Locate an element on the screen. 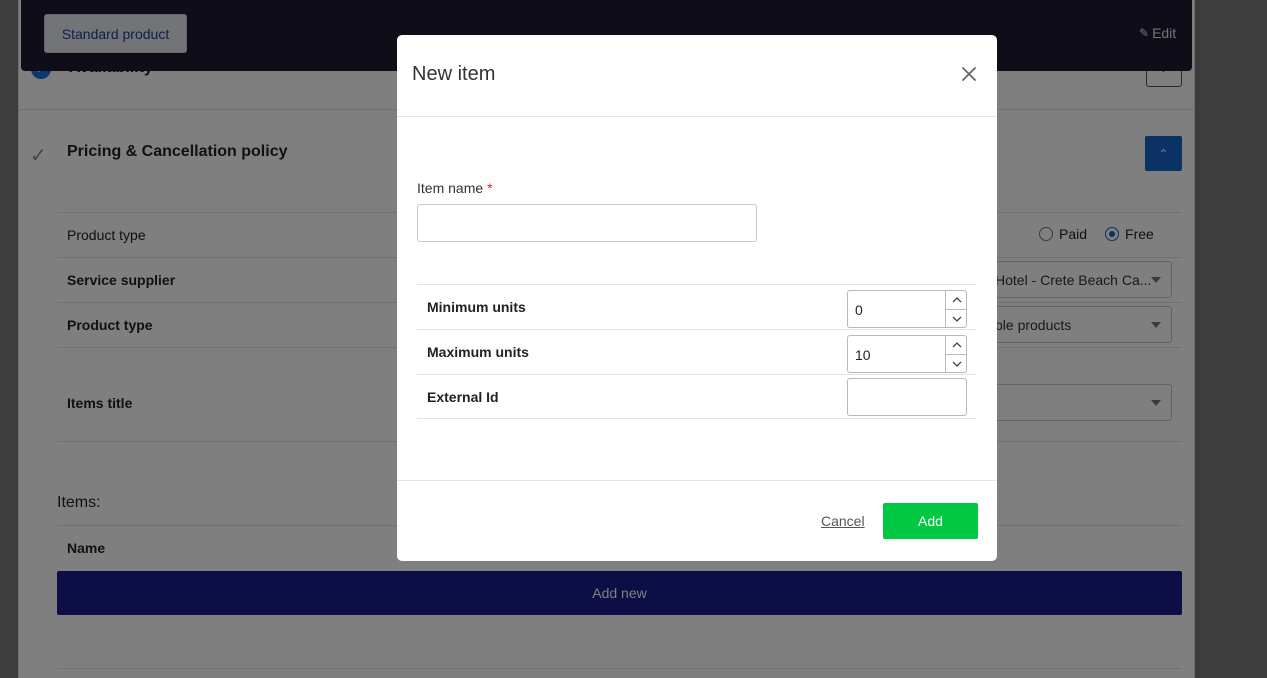  minimum-units-value: 0 is located at coordinates (859, 310).